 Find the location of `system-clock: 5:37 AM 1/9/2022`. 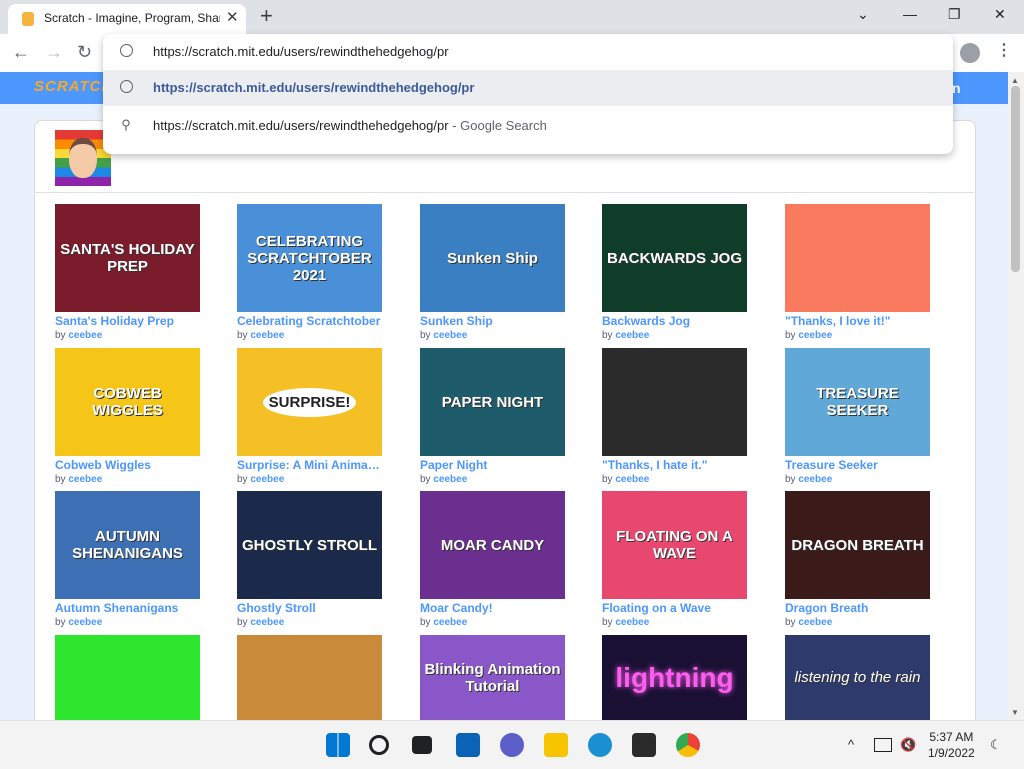

system-clock: 5:37 AM 1/9/2022 is located at coordinates (951, 745).